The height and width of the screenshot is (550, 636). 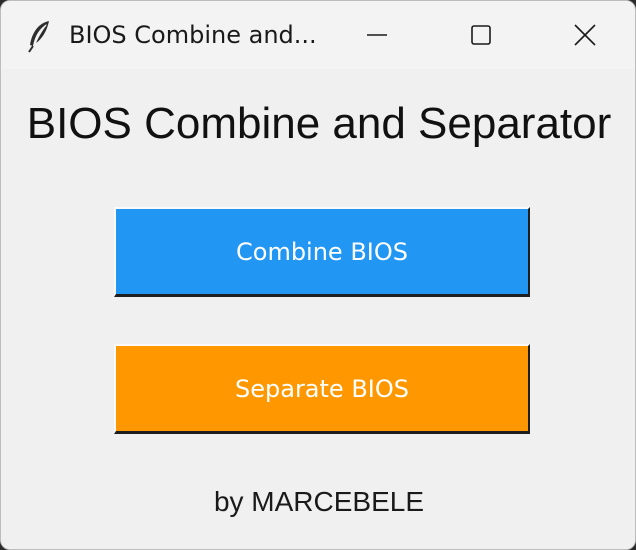 I want to click on separate-bios-button: Separate BIOS, so click(x=322, y=389).